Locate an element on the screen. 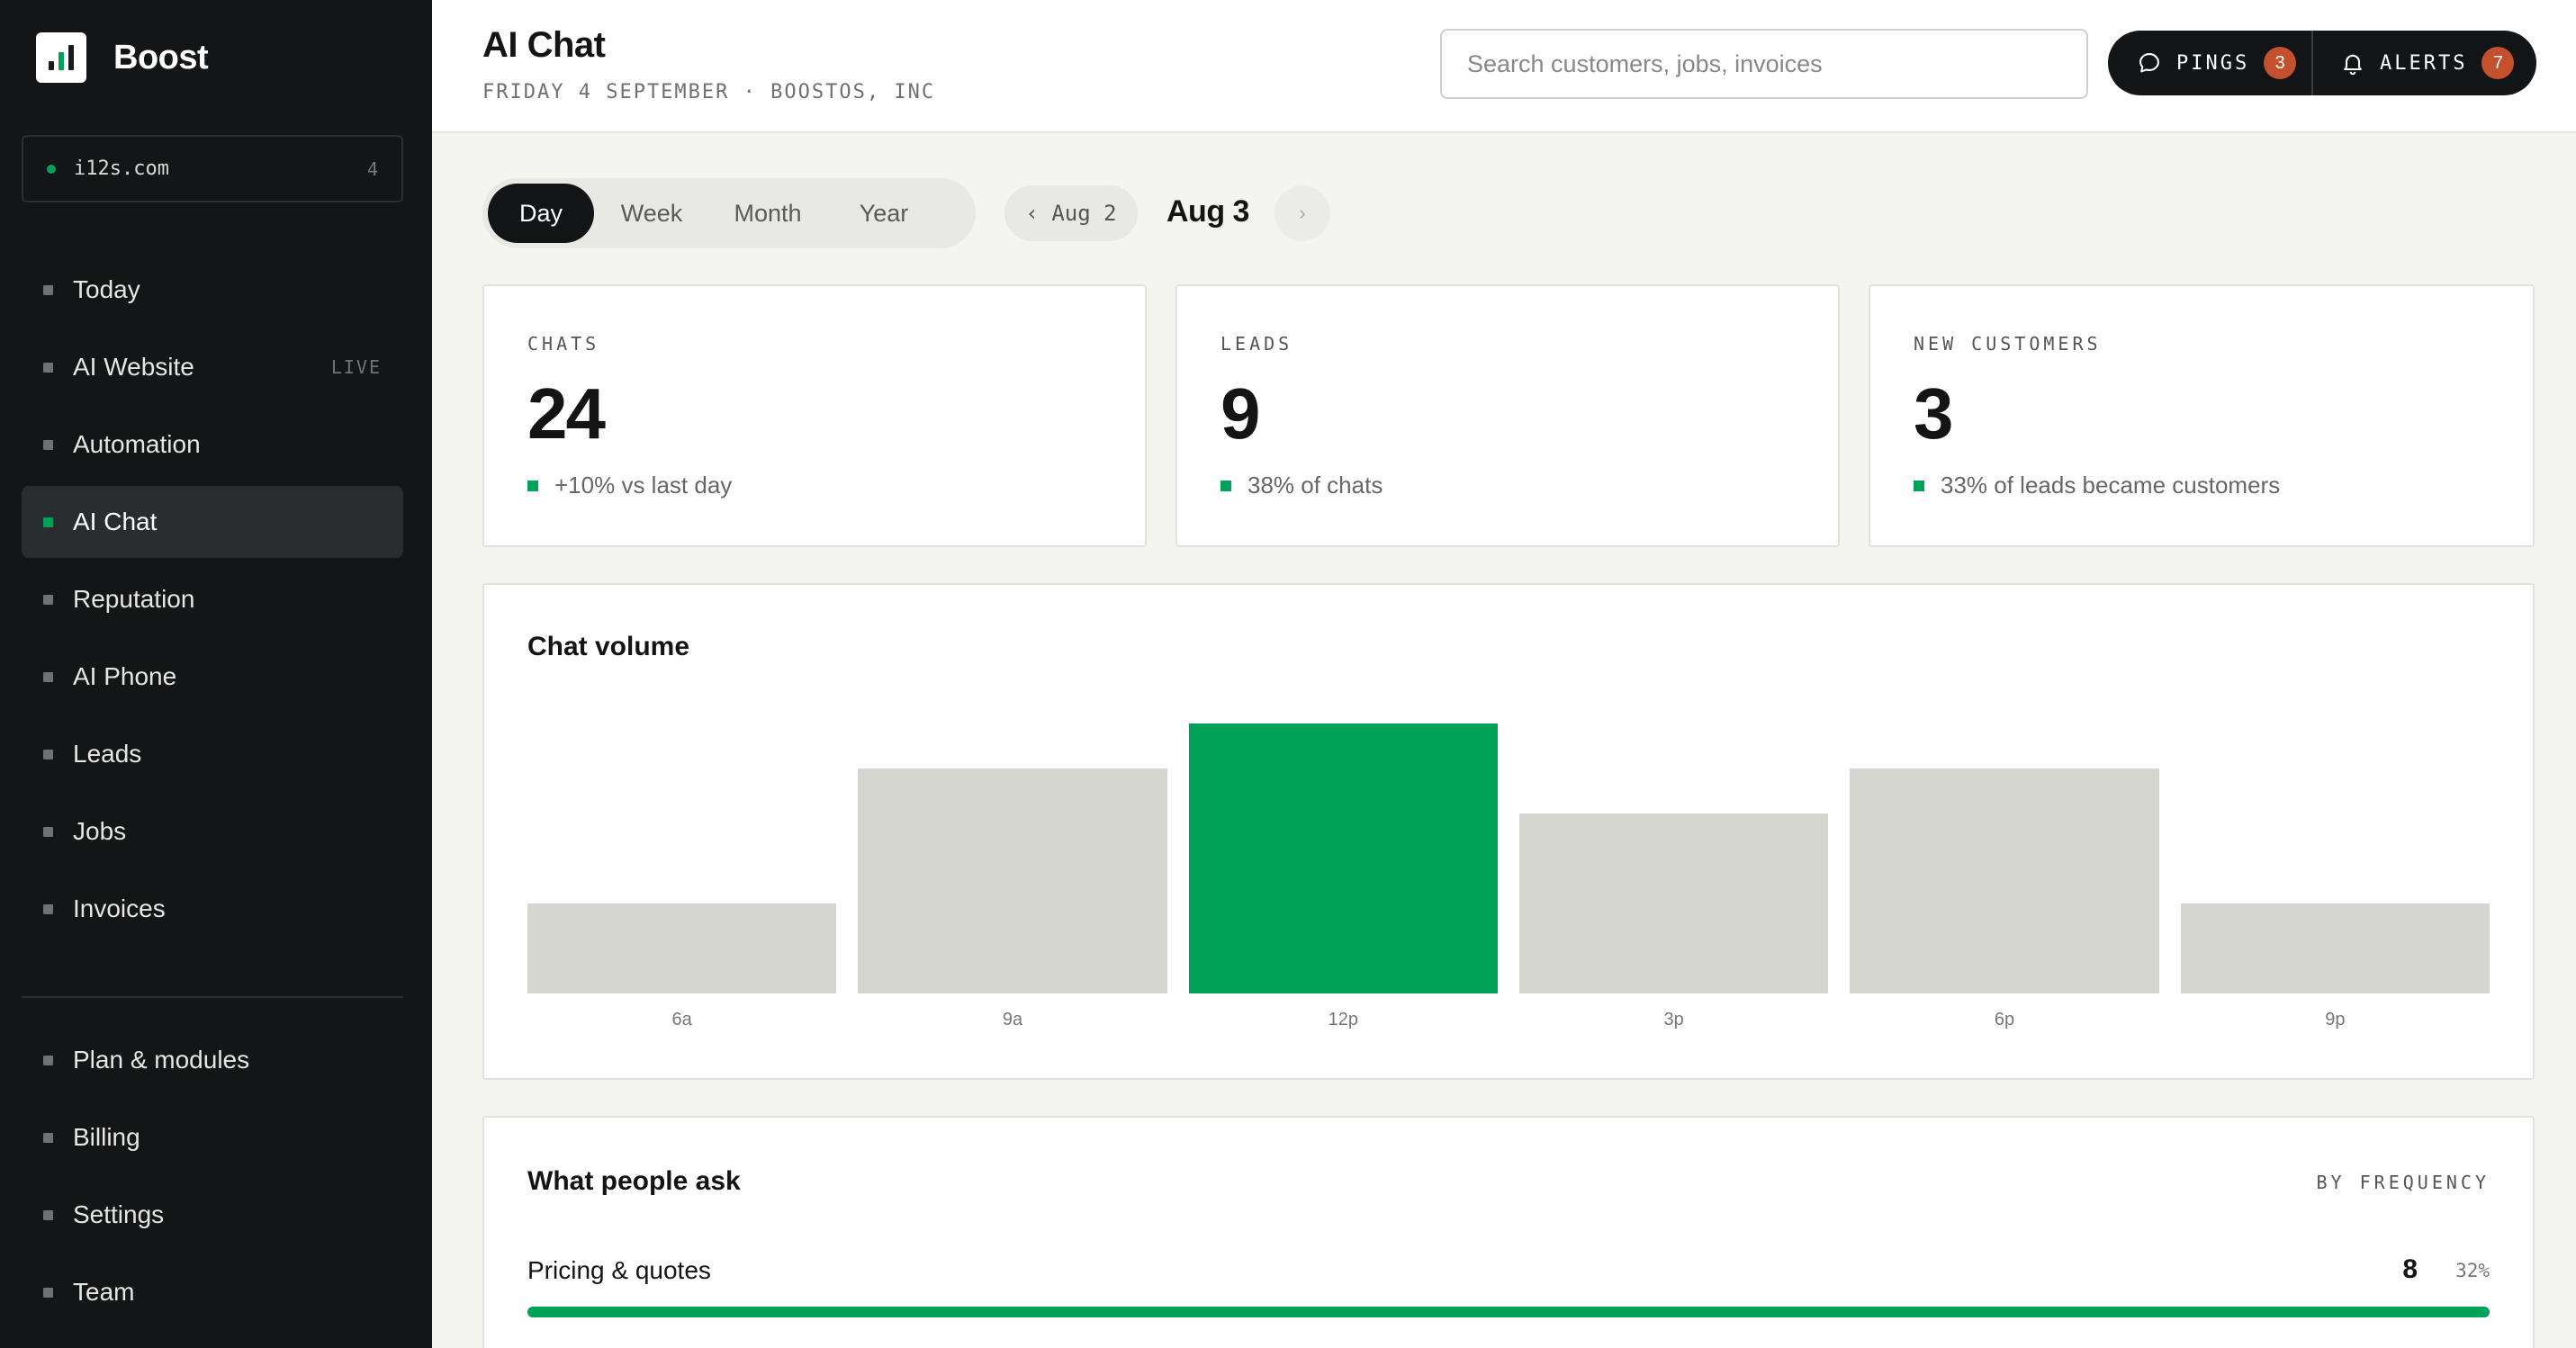  sidebar-item-plan-modules: Plan & modules is located at coordinates (212, 1060).